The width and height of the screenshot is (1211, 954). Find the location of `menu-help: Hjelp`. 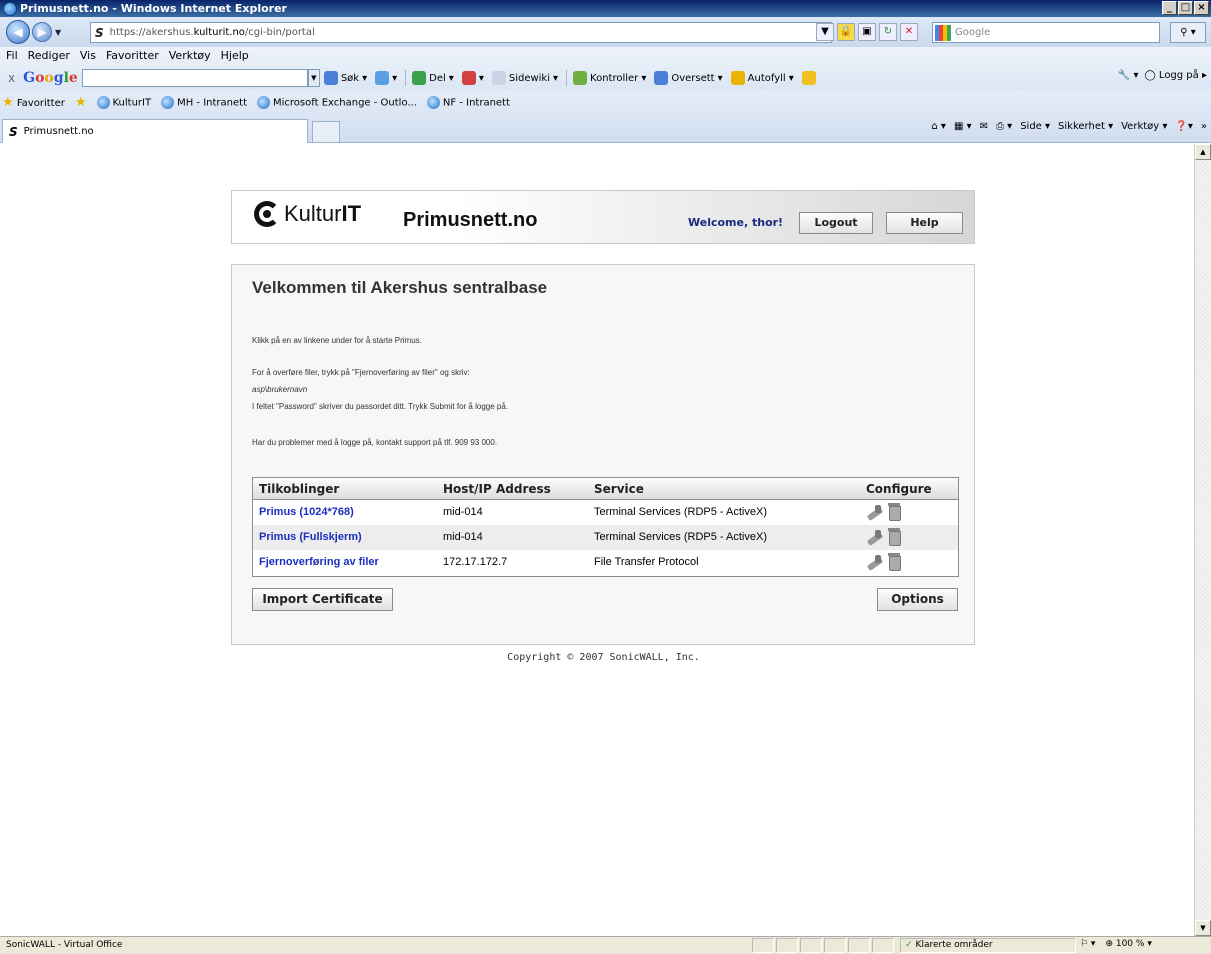

menu-help: Hjelp is located at coordinates (235, 55).